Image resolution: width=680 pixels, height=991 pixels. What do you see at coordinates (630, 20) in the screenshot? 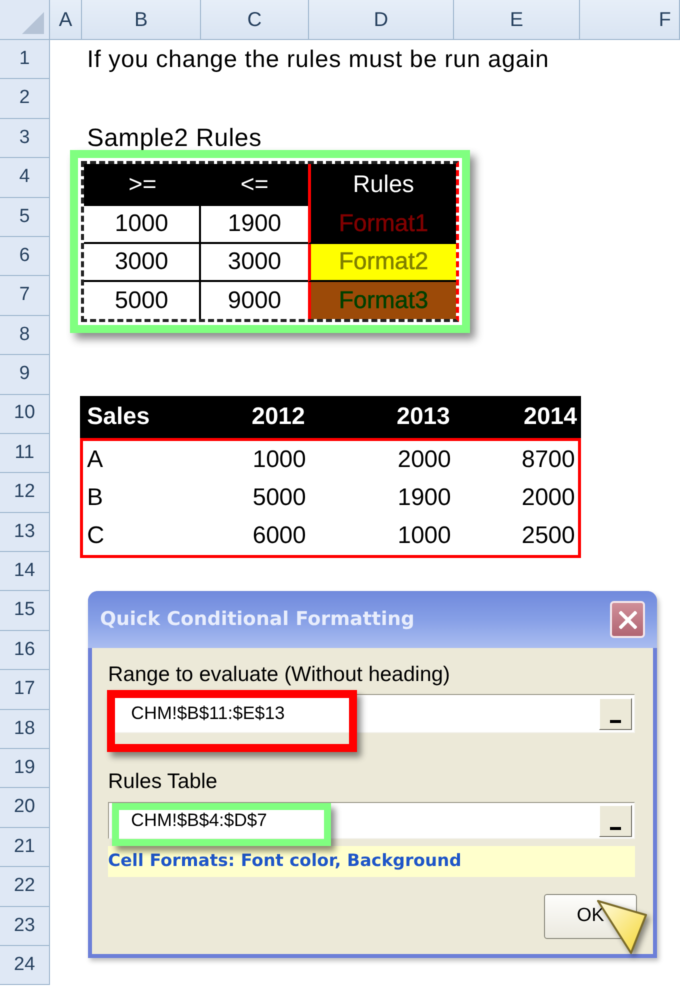
I see `column-header: F` at bounding box center [630, 20].